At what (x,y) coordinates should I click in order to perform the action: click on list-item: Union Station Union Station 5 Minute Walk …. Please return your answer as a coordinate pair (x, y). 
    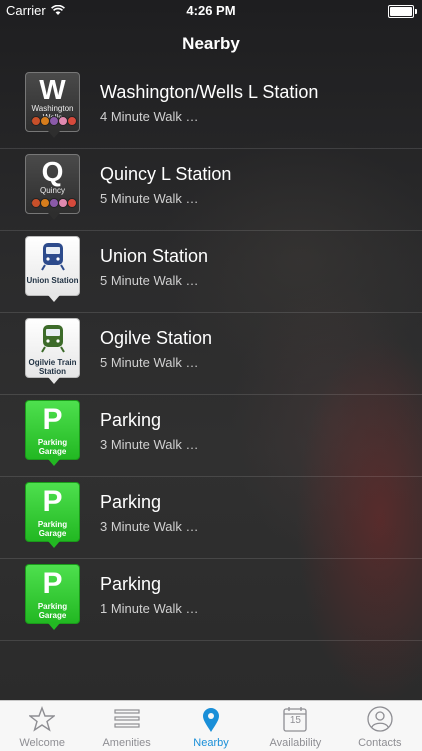
    Looking at the image, I should click on (211, 272).